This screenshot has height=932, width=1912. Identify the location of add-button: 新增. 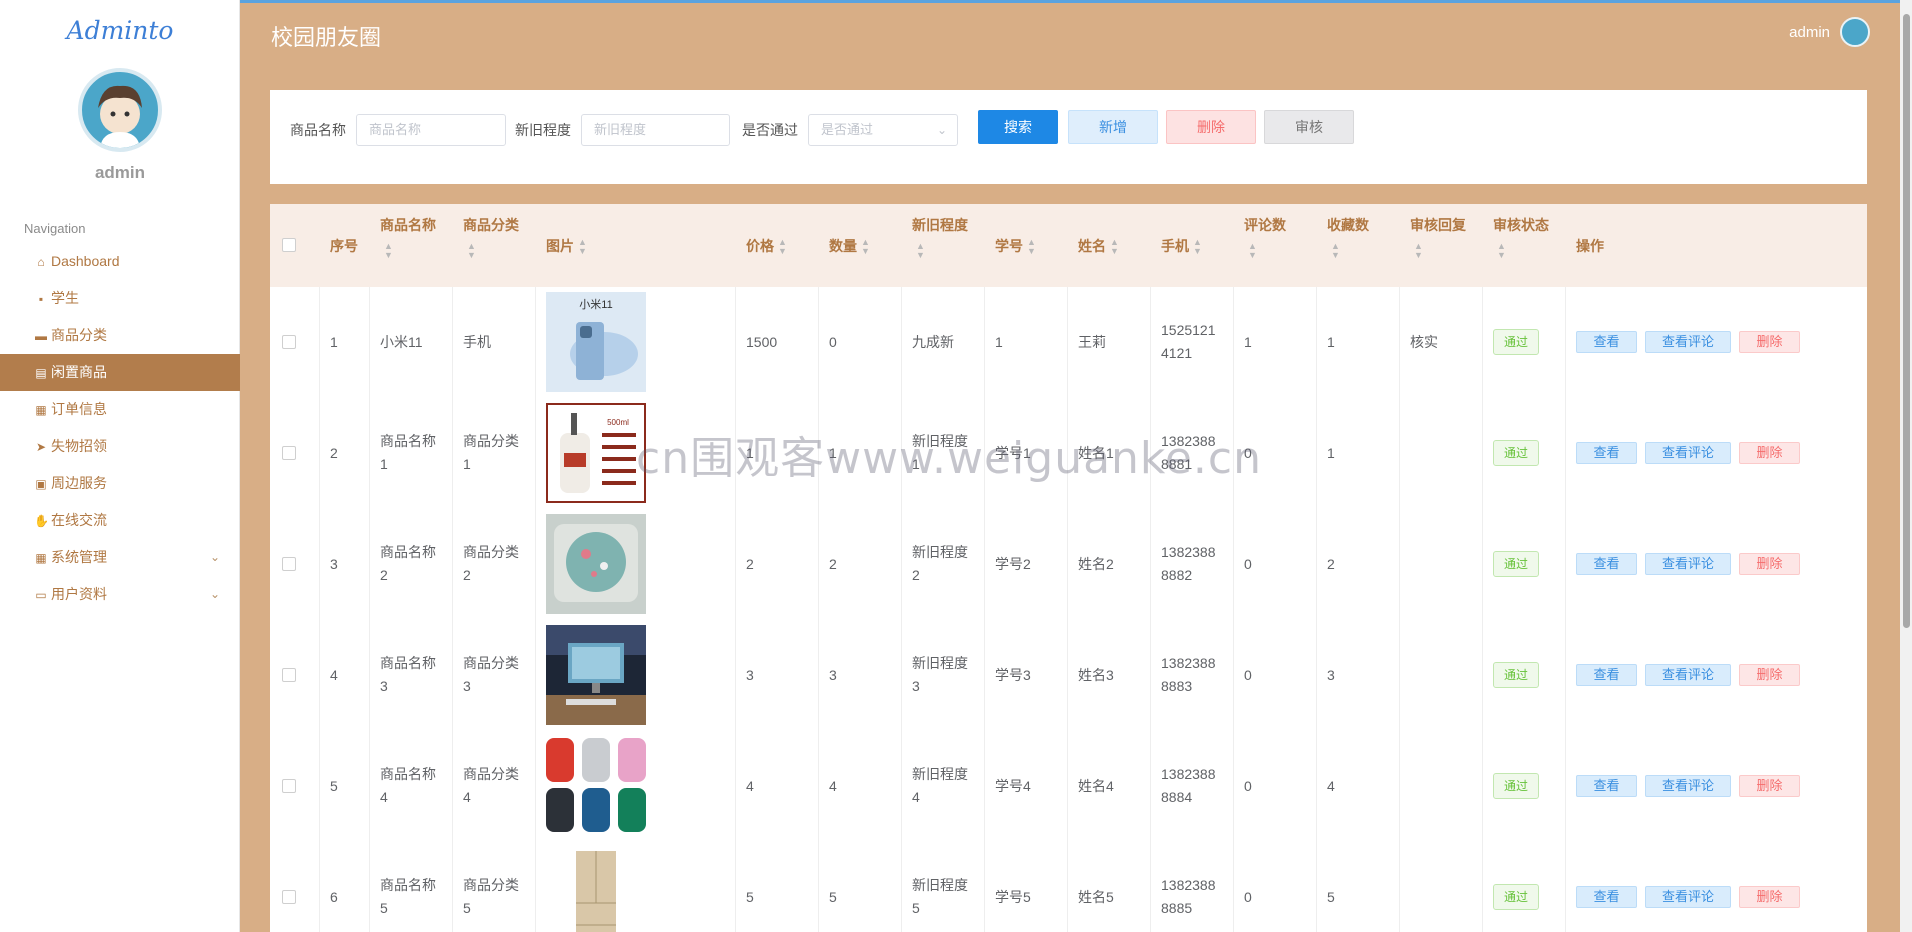
(1113, 127).